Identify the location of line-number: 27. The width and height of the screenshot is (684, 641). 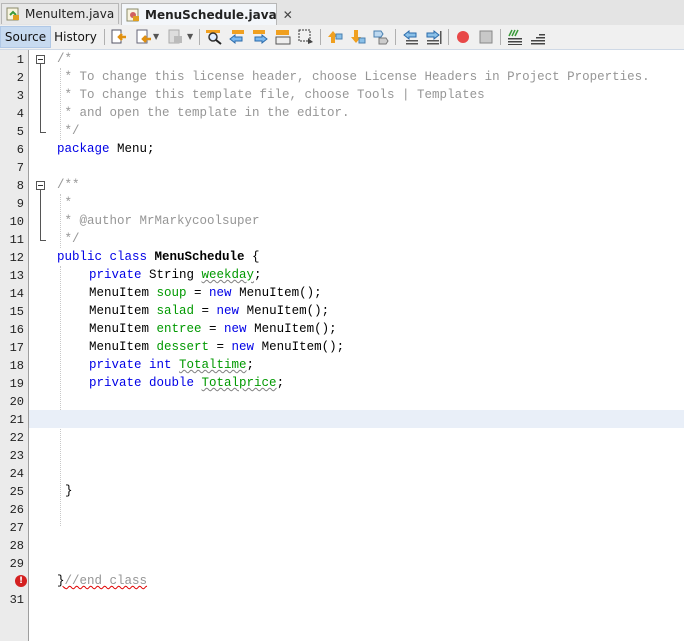
(16, 528).